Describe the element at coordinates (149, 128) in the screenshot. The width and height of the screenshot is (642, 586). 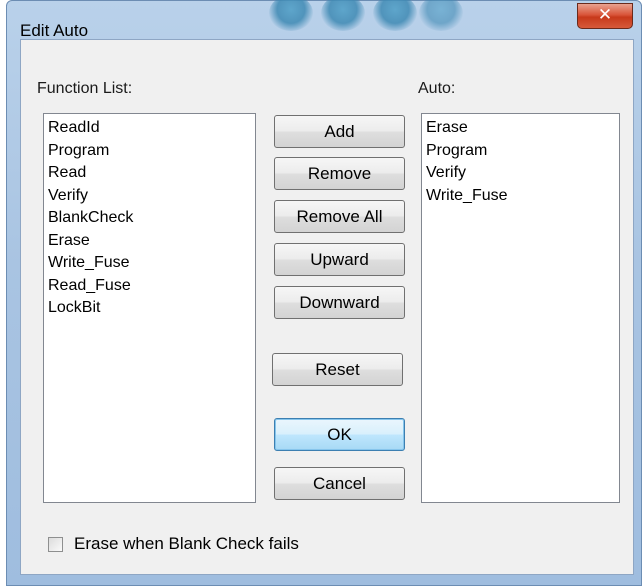
I see `list-item: ReadId` at that location.